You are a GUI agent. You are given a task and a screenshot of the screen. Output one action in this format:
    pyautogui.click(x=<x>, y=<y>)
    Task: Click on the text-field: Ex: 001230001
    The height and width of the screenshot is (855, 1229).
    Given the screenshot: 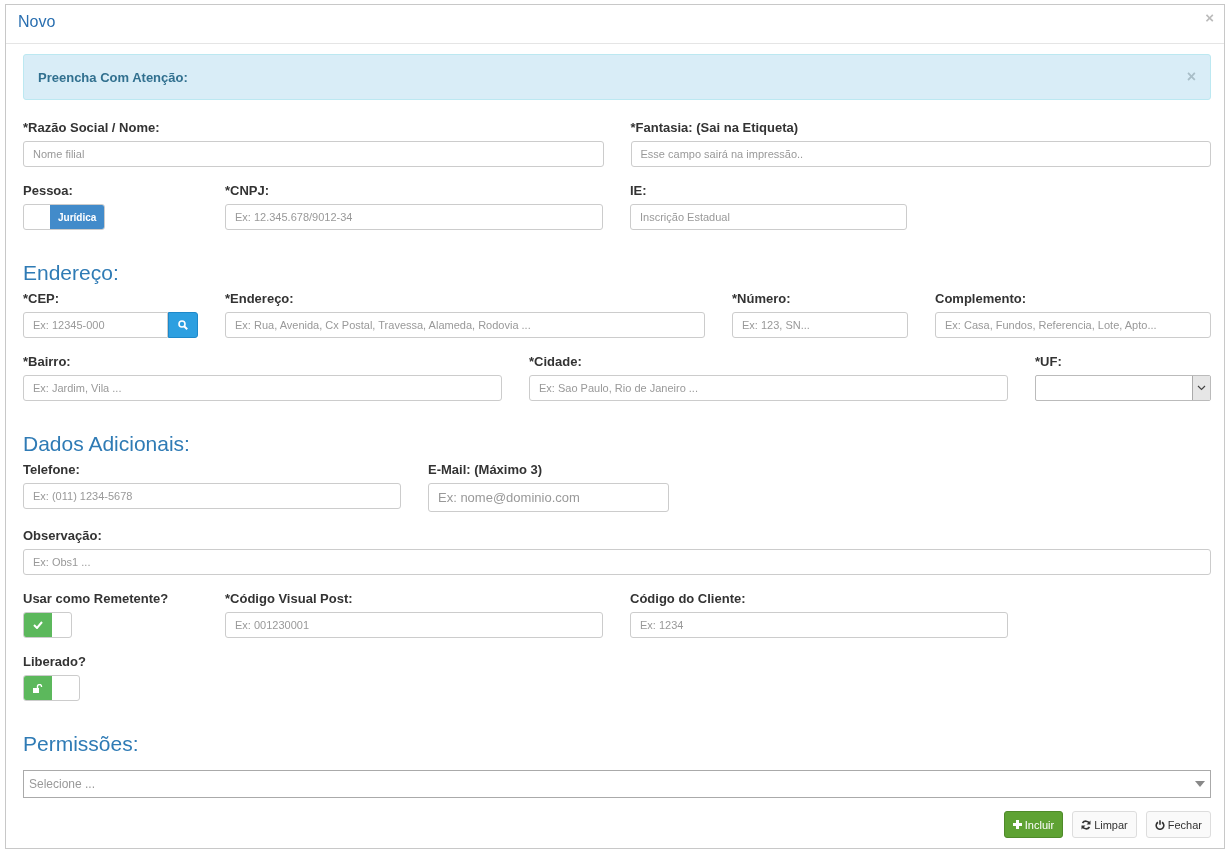 What is the action you would take?
    pyautogui.click(x=414, y=625)
    